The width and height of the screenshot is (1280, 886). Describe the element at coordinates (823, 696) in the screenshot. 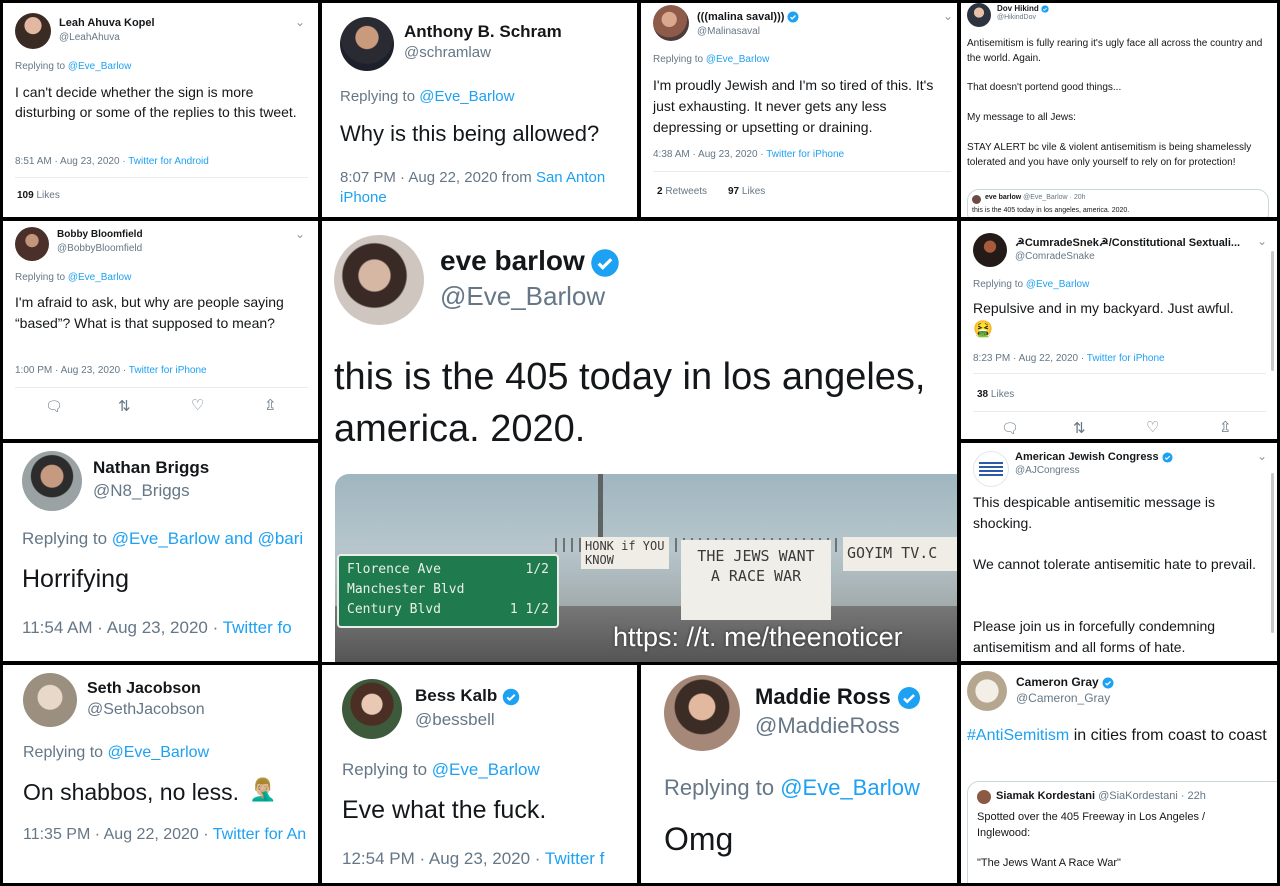

I see `author-name: Maddie Ross` at that location.